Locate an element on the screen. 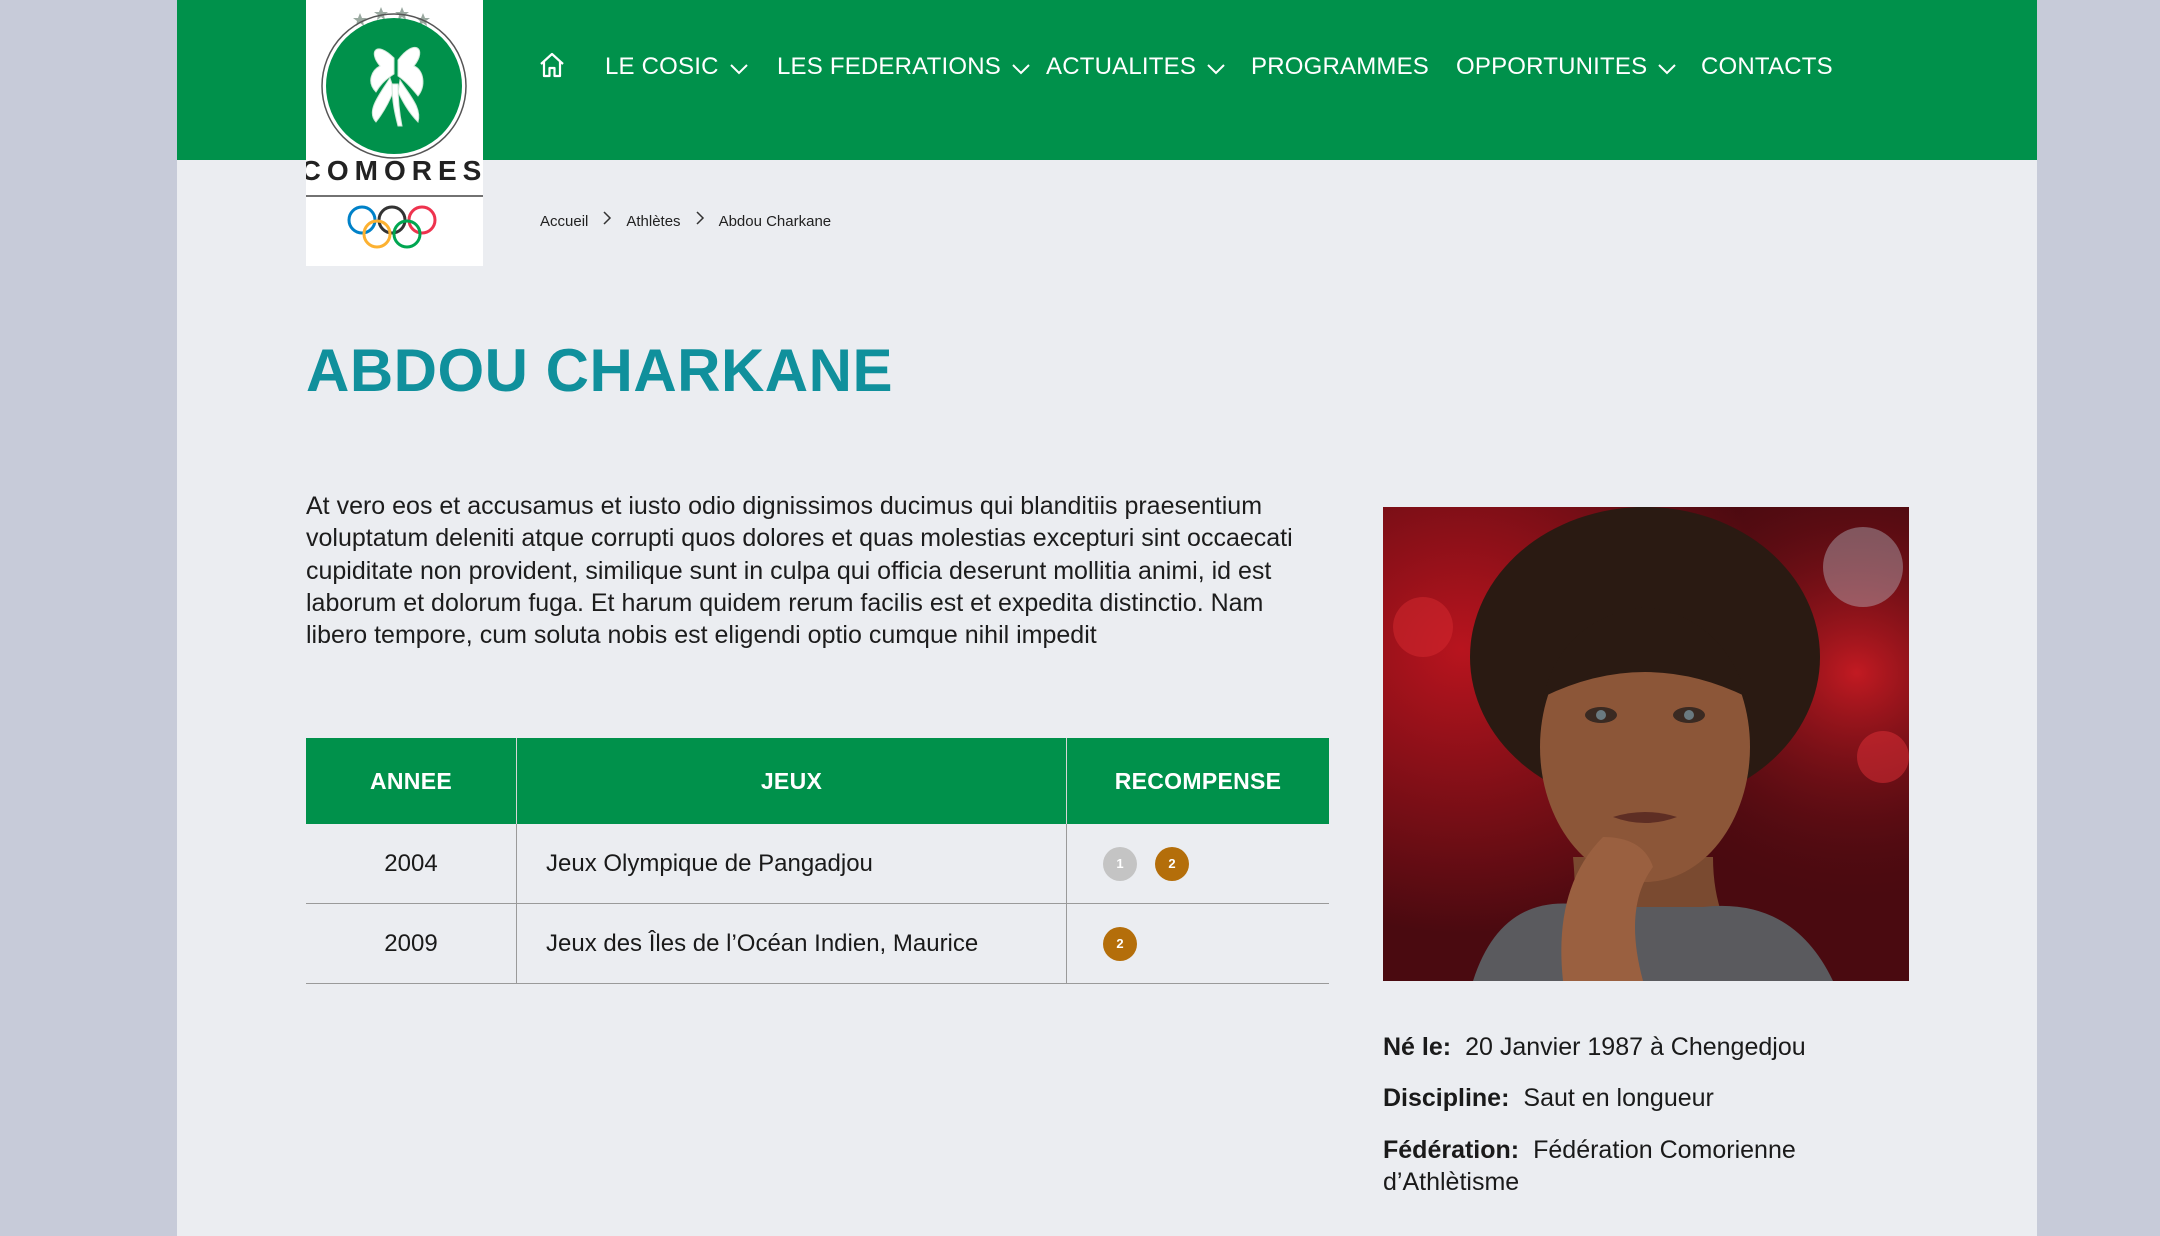 This screenshot has width=2160, height=1236. cosic-logo: COMORES is located at coordinates (394, 133).